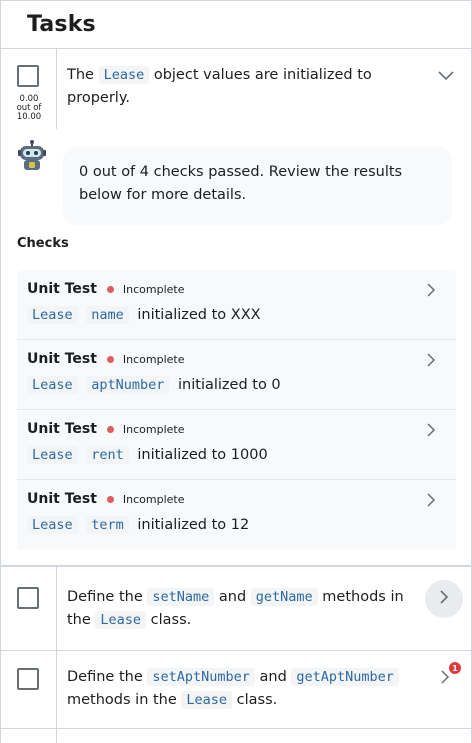  What do you see at coordinates (181, 597) in the screenshot?
I see `code-setname: setName` at bounding box center [181, 597].